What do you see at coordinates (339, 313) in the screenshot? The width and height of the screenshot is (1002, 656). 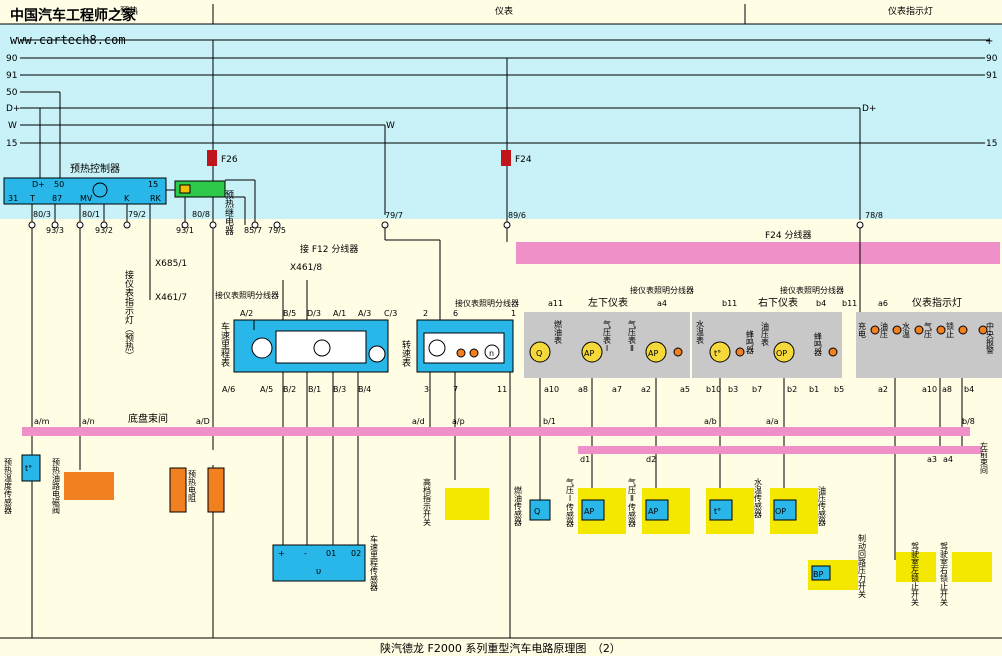 I see `svg-text: A/1` at bounding box center [339, 313].